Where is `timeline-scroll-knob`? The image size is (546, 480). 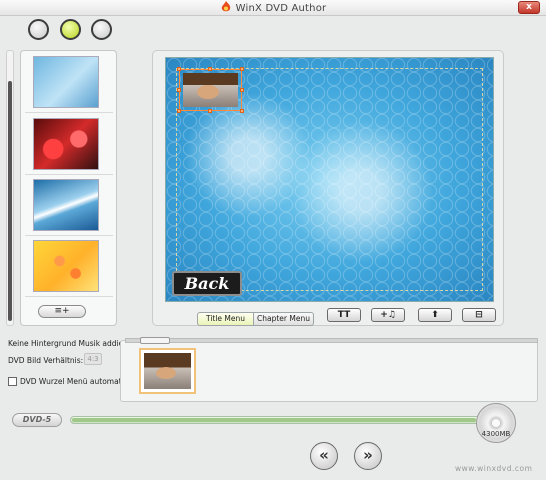 timeline-scroll-knob is located at coordinates (155, 340).